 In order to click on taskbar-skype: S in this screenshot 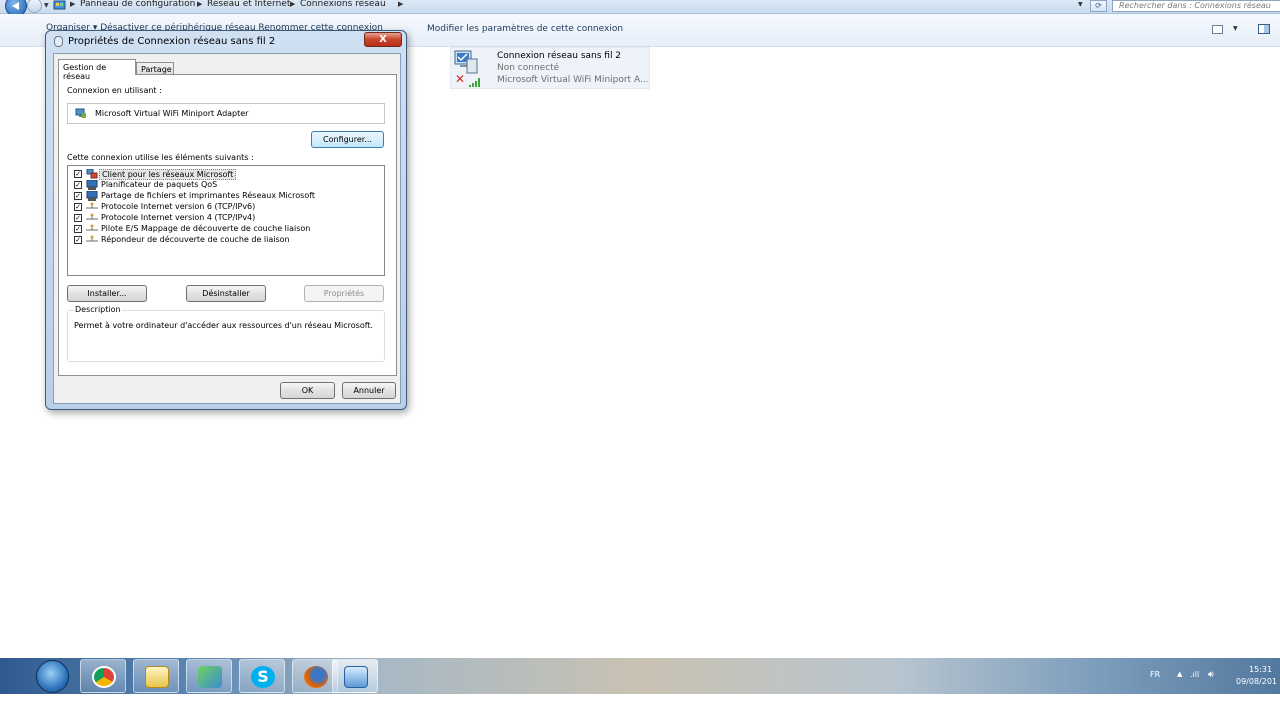, I will do `click(262, 676)`.